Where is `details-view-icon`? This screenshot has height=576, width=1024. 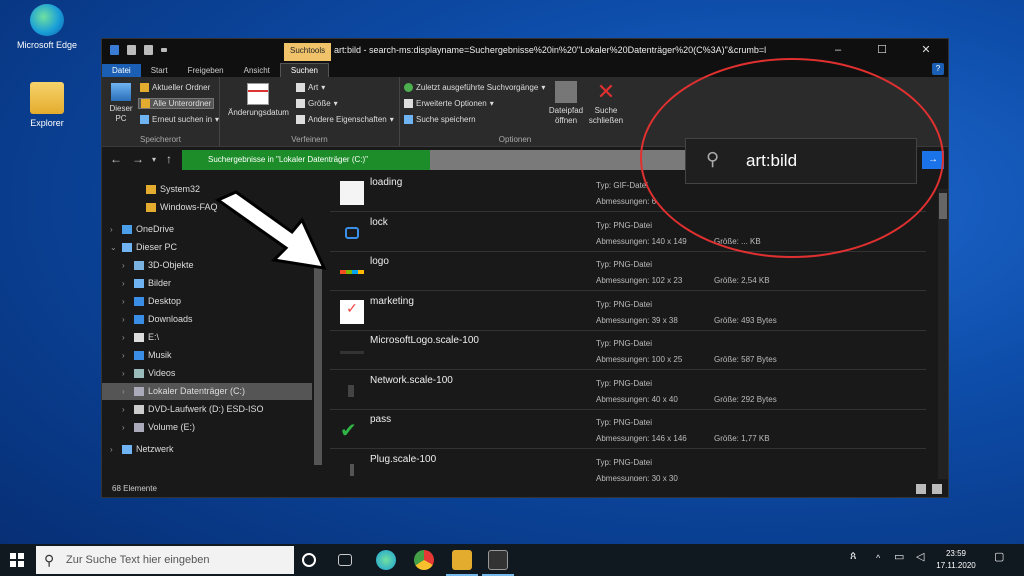
details-view-icon is located at coordinates (921, 489).